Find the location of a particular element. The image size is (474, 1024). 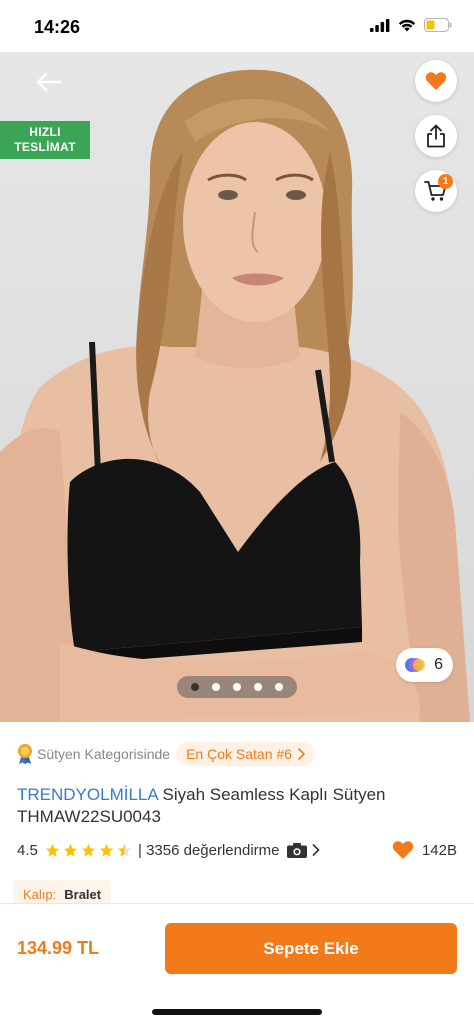

back-arrow-icon is located at coordinates (48, 82).